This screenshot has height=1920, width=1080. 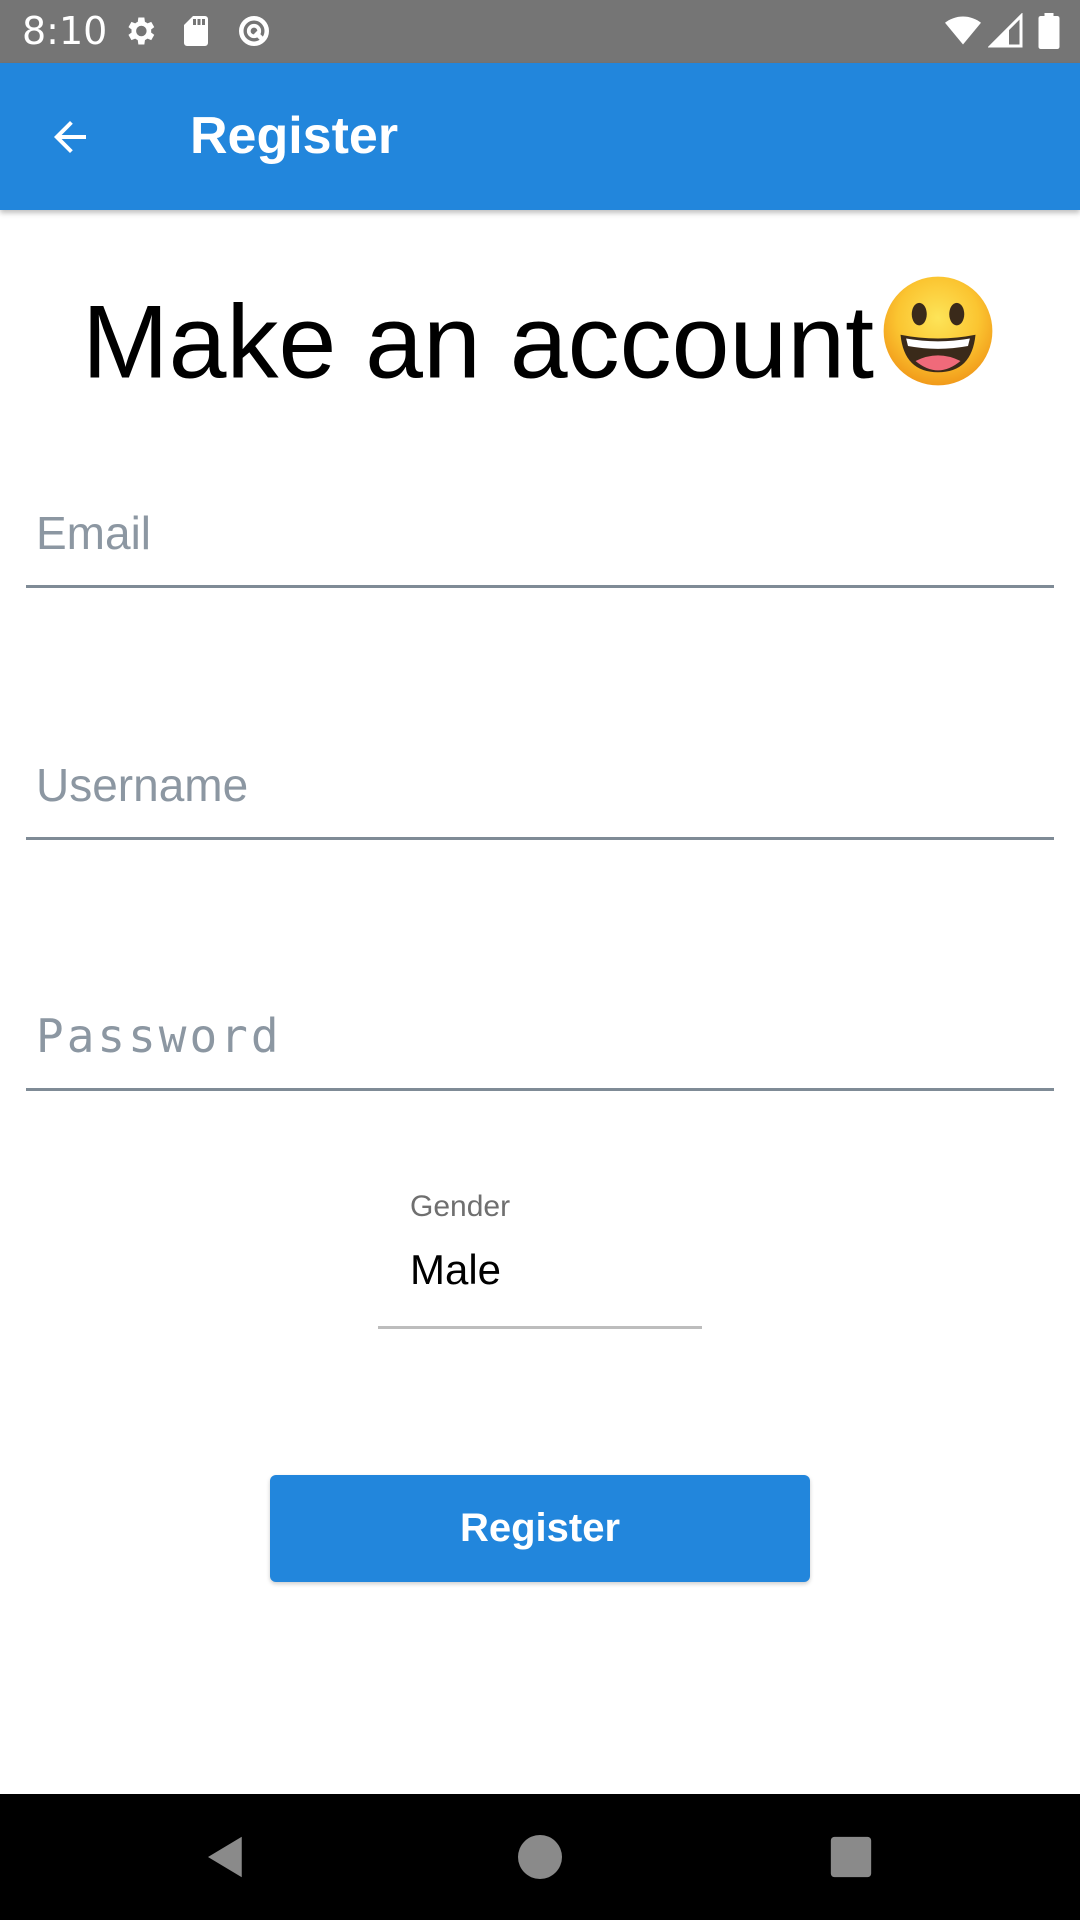 I want to click on gear-icon, so click(x=141, y=31).